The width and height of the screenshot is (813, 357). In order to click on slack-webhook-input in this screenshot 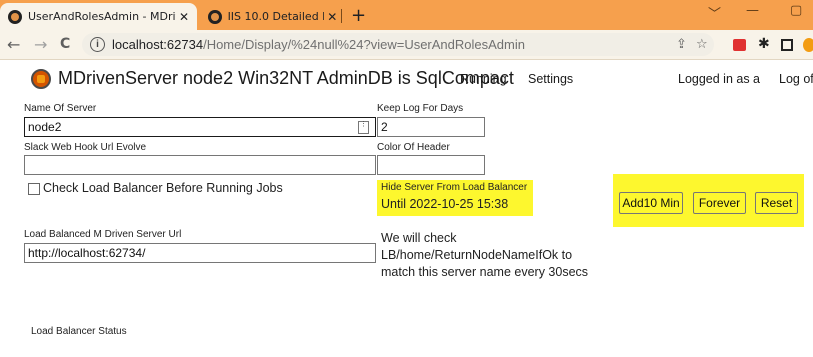, I will do `click(200, 165)`.